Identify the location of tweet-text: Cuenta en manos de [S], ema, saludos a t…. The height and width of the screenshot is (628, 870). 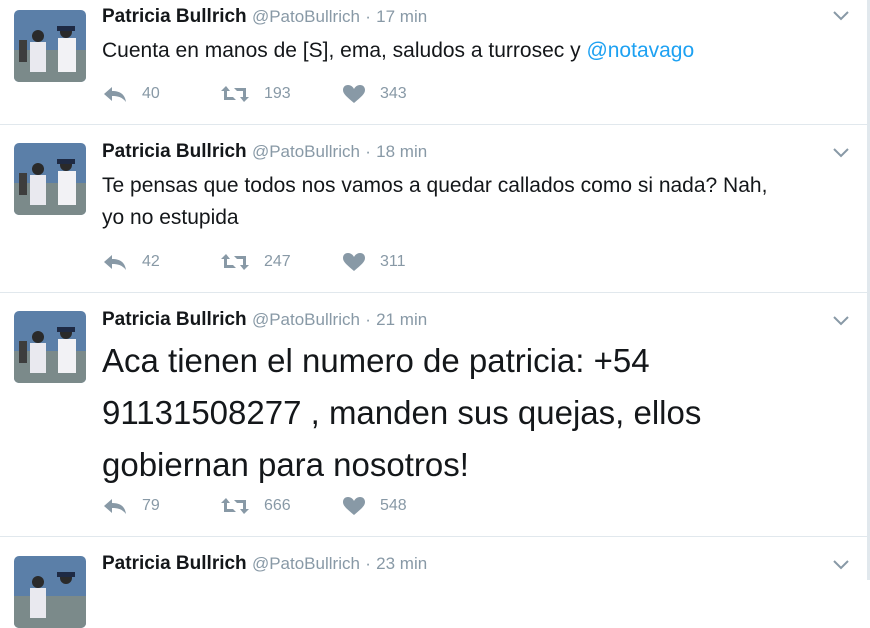
(471, 51).